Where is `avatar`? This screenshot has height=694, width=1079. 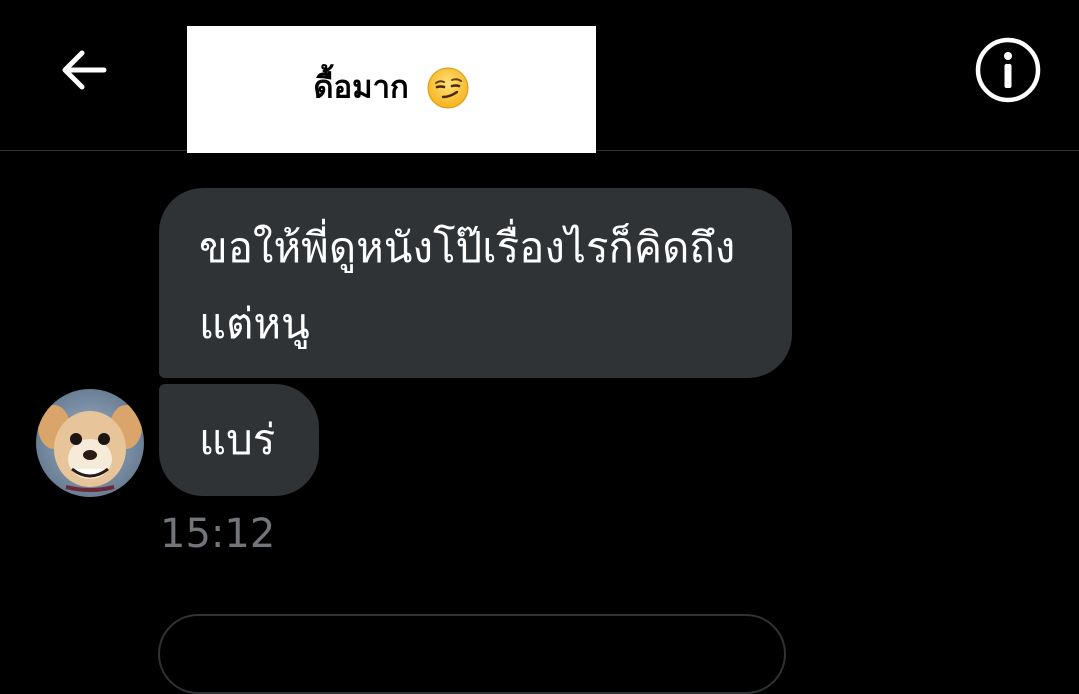
avatar is located at coordinates (90, 443).